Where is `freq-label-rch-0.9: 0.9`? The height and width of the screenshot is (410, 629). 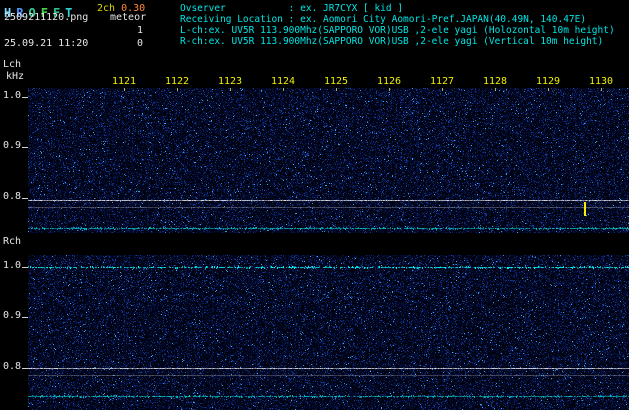 freq-label-rch-0.9: 0.9 is located at coordinates (12, 315).